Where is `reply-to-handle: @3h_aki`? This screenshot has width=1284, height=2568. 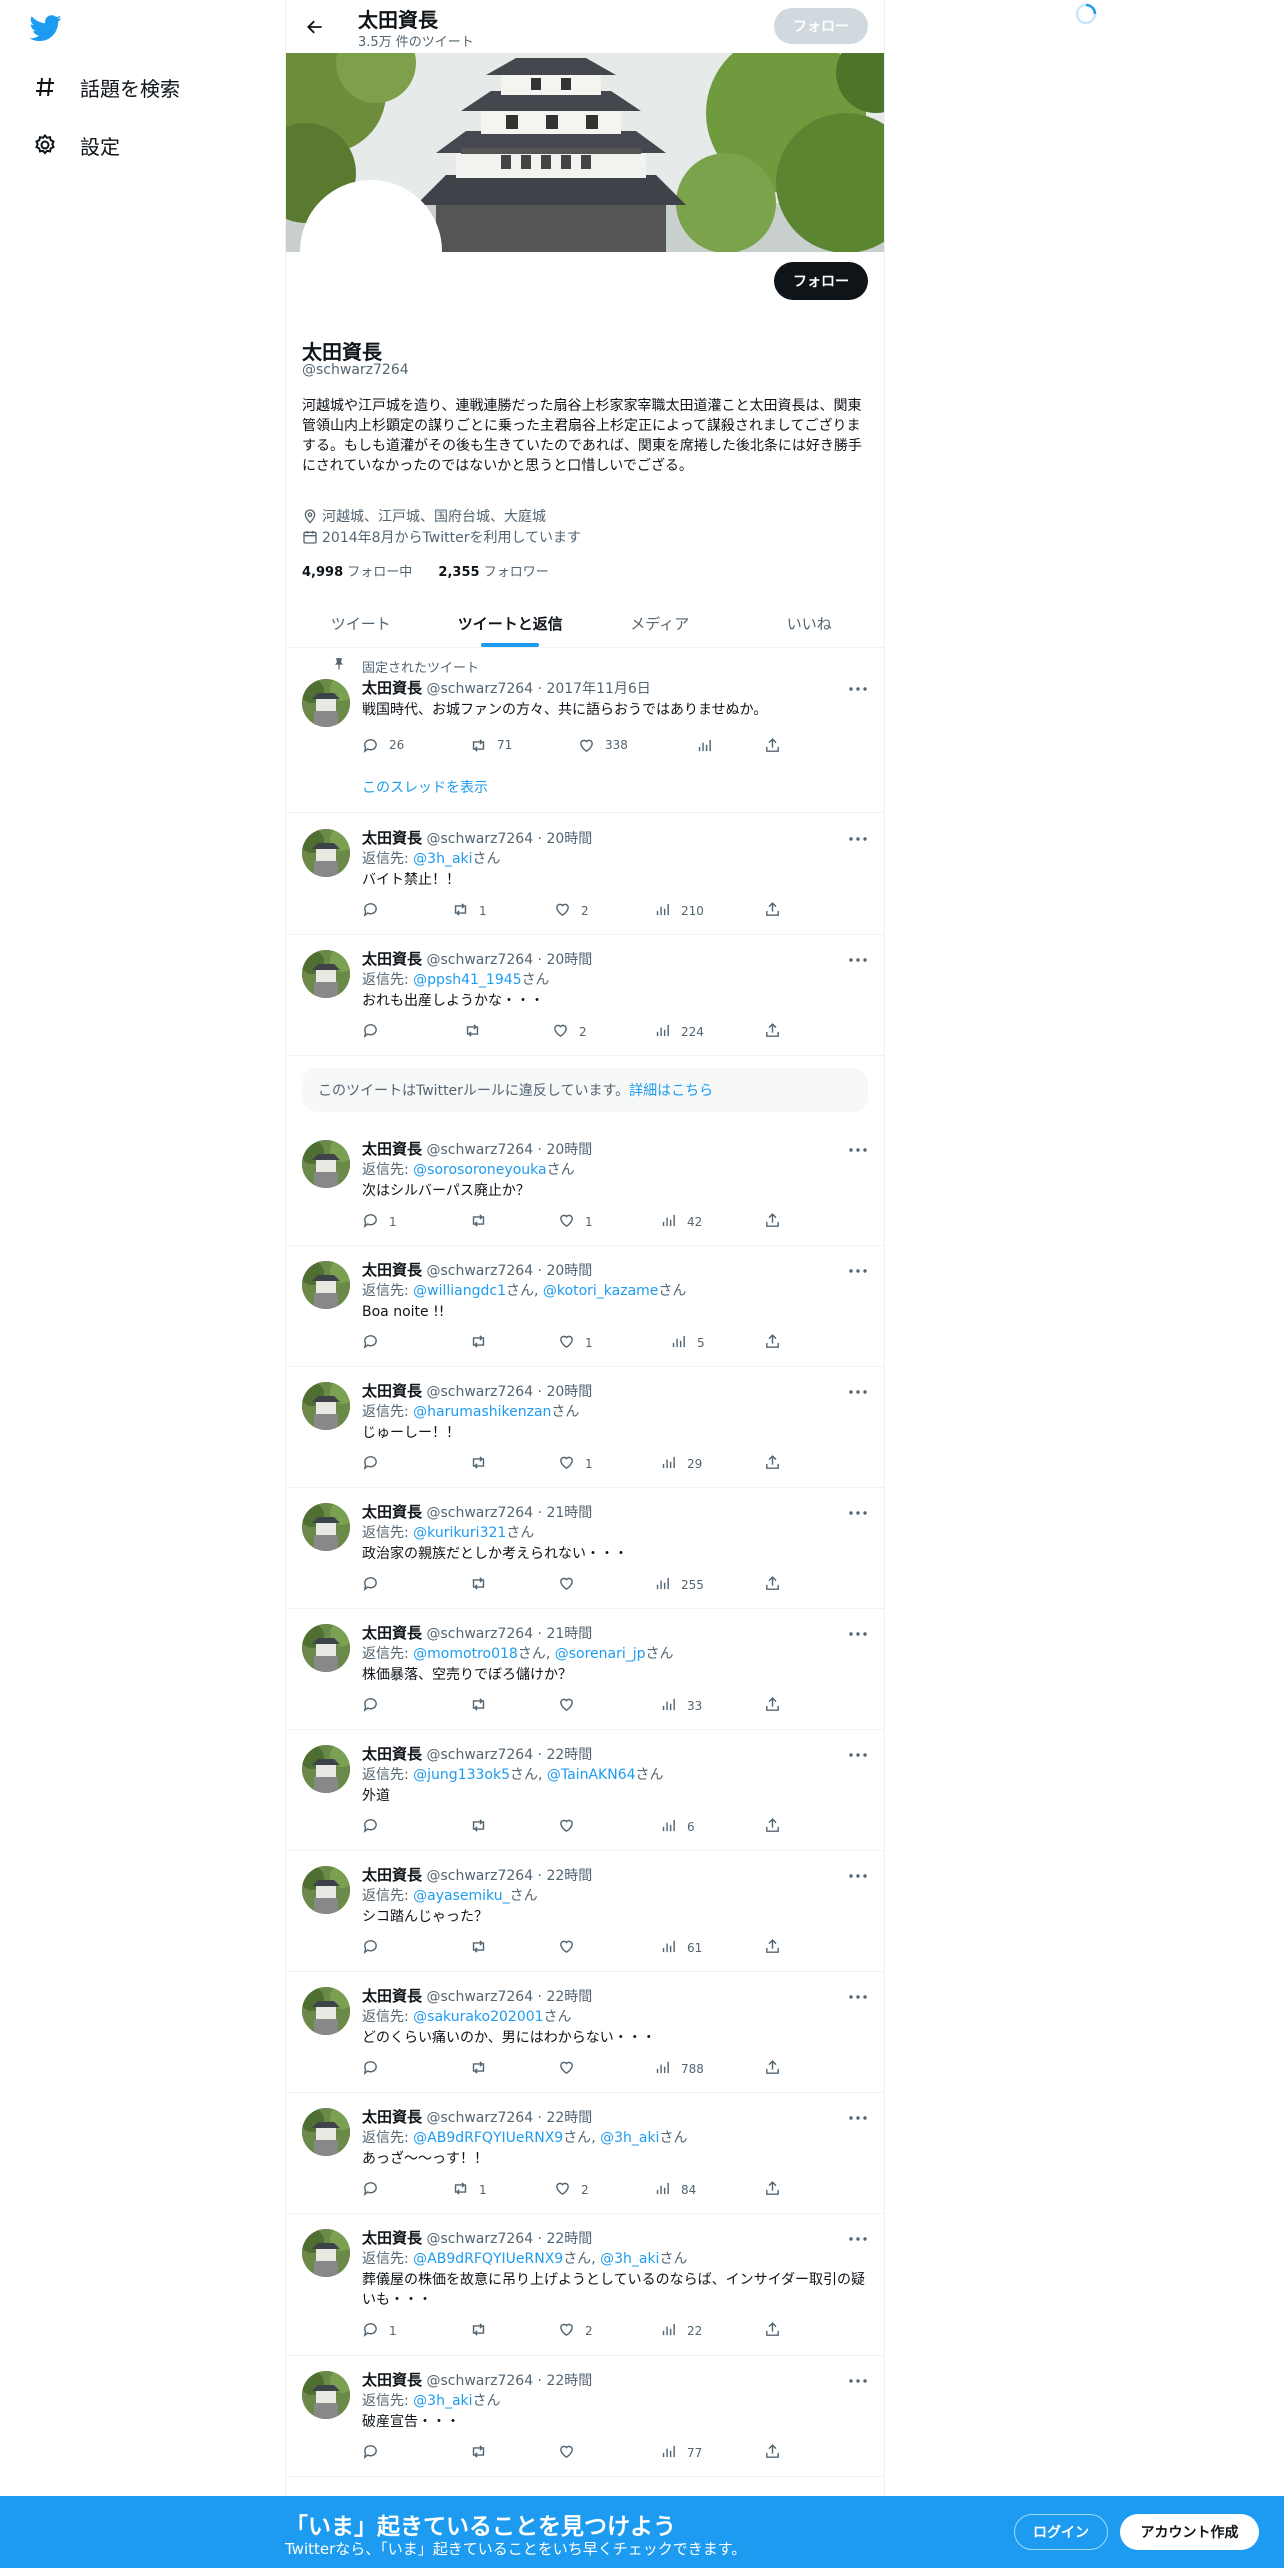 reply-to-handle: @3h_aki is located at coordinates (629, 2138).